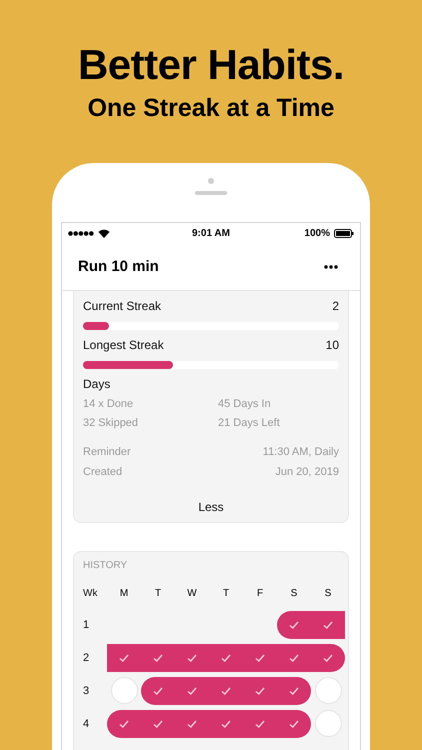 The width and height of the screenshot is (422, 750). I want to click on day-stat: 21 Days Left, so click(249, 423).